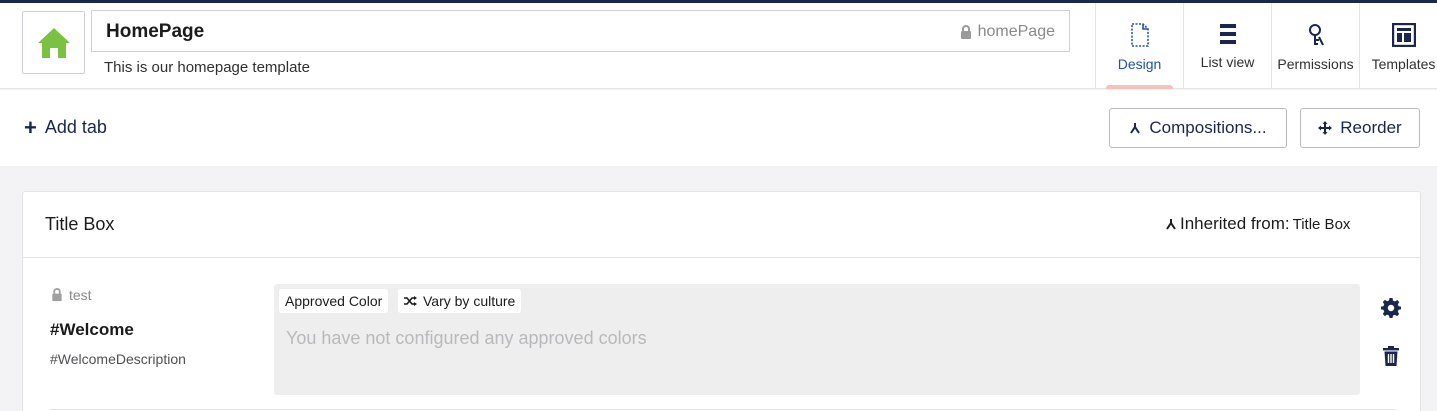 This screenshot has width=1437, height=411. I want to click on app-permissions: Permissions, so click(1315, 46).